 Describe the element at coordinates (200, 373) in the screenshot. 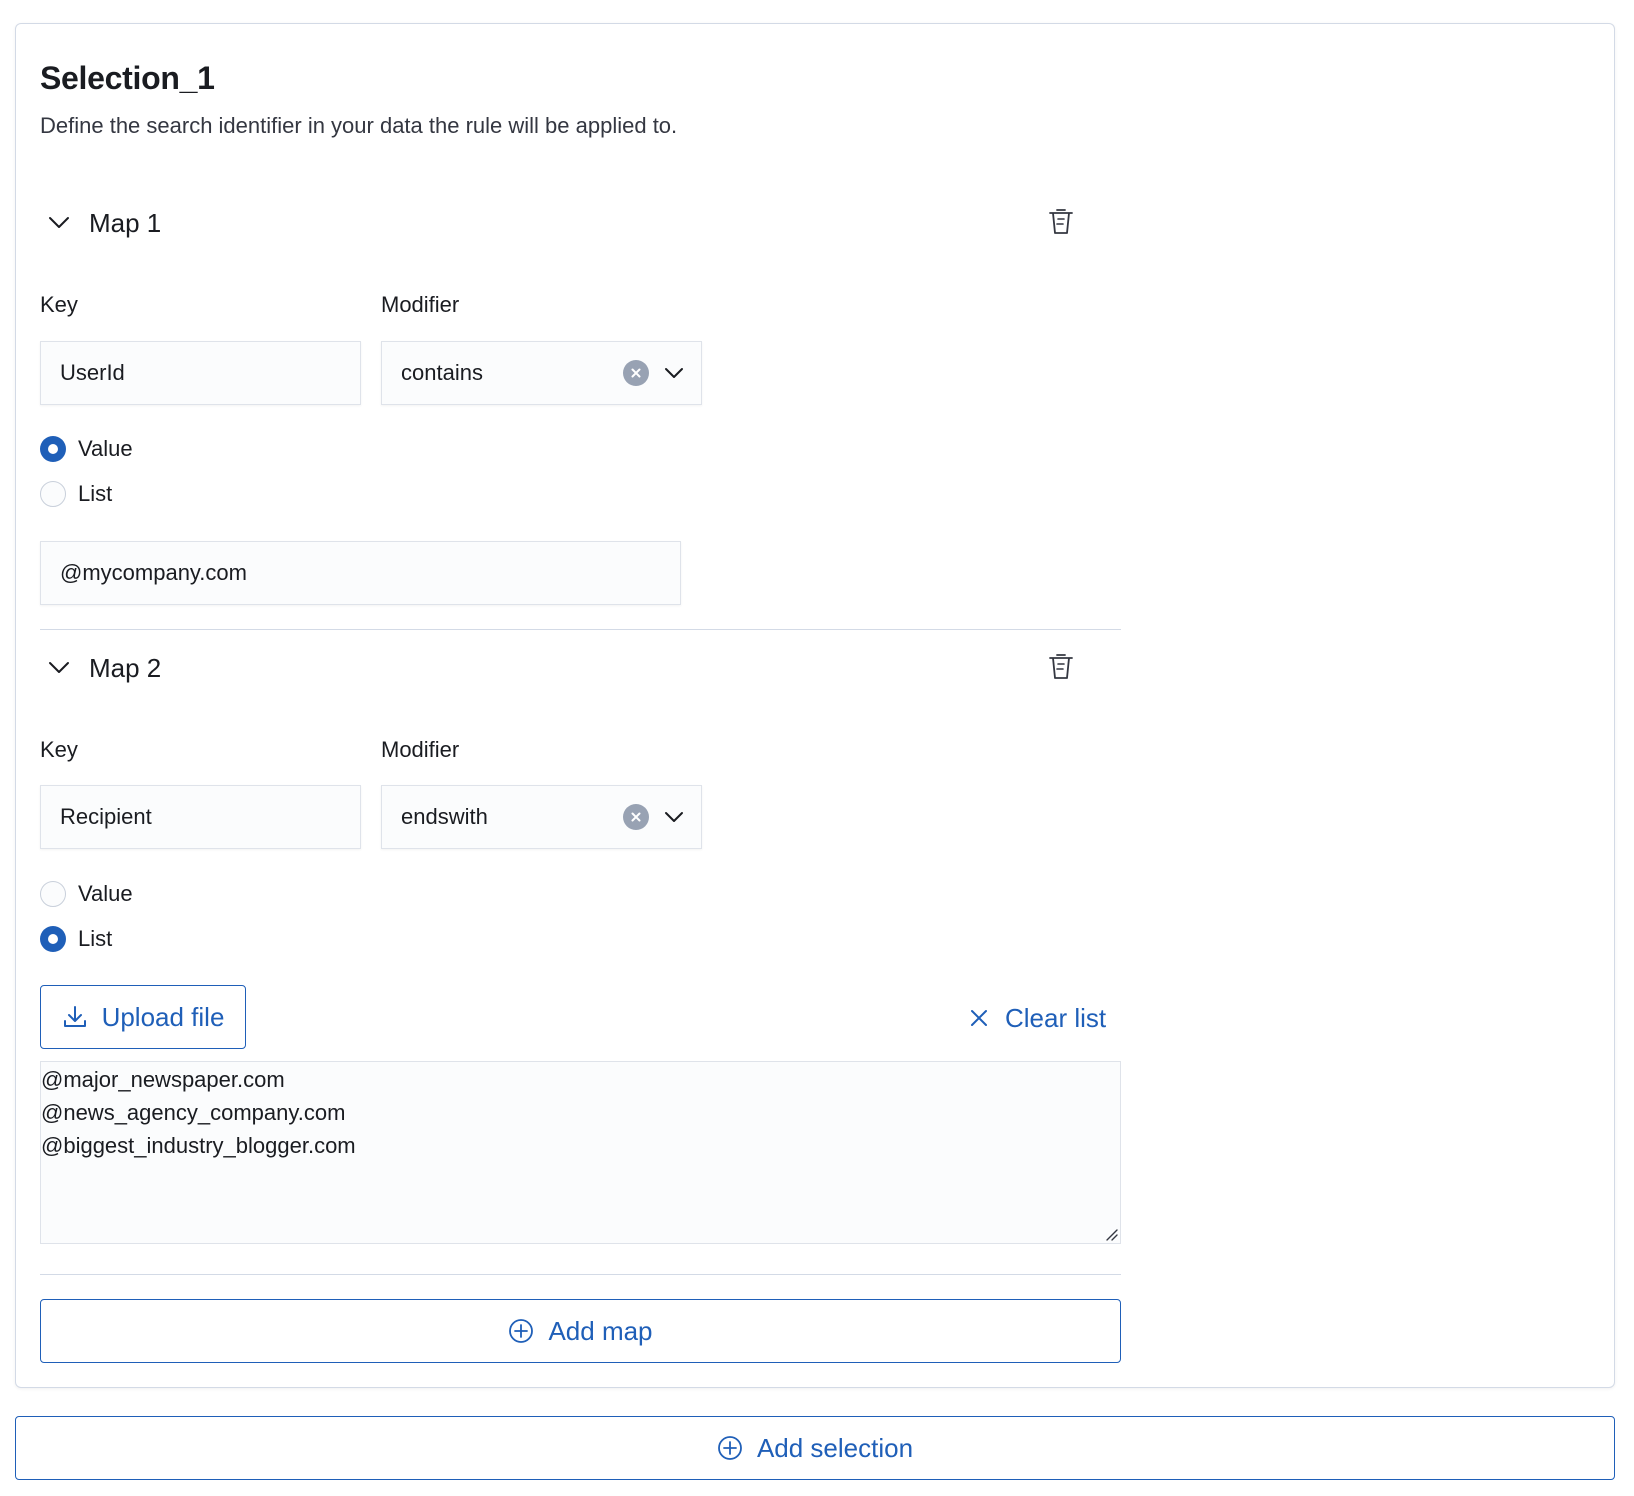

I see `map-1-key-input: UserId` at that location.